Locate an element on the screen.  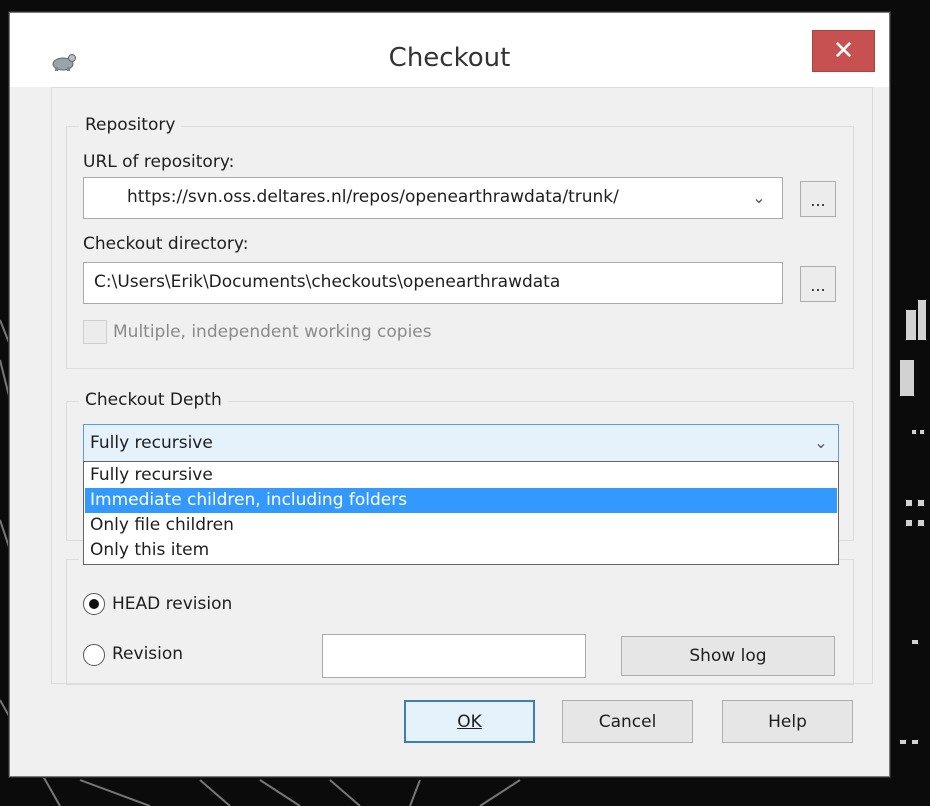
close-button: ✕ is located at coordinates (843, 51).